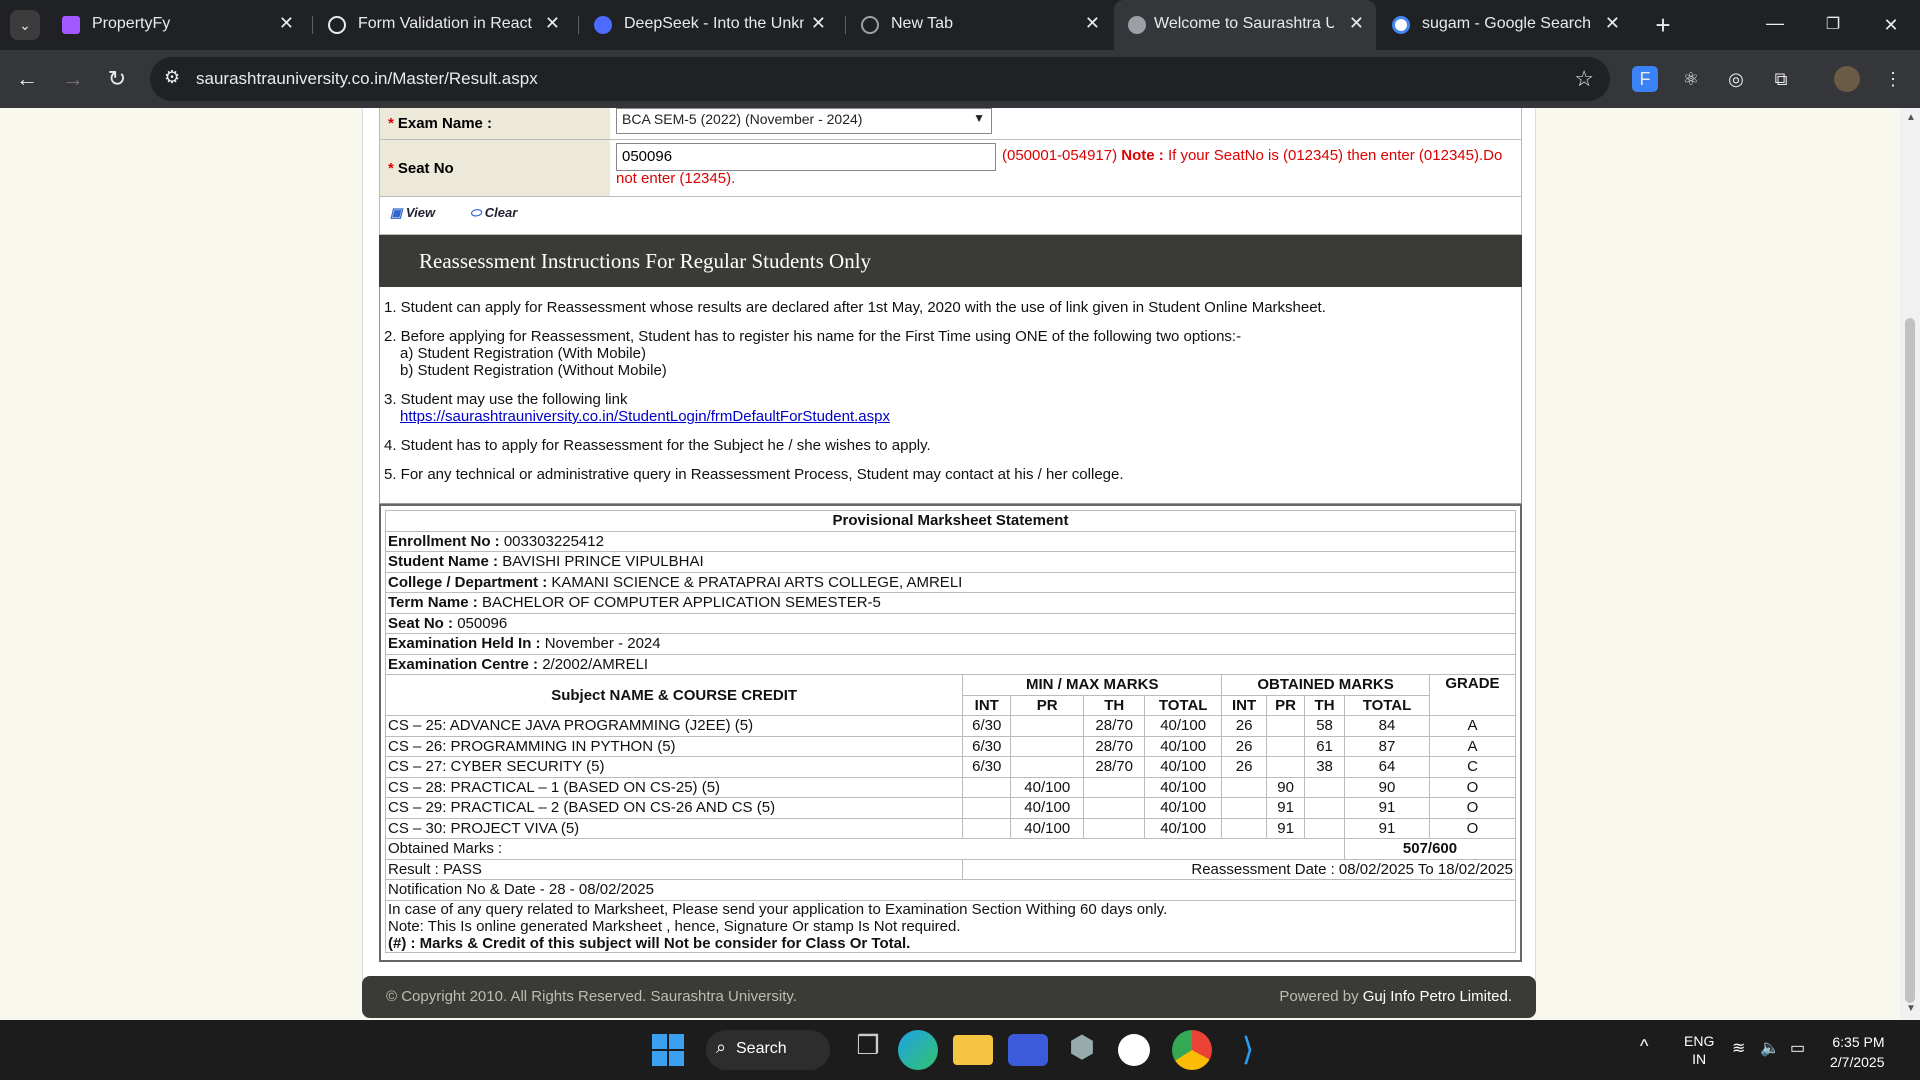  Describe the element at coordinates (1387, 746) in the screenshot. I see `marks-cell: 87` at that location.